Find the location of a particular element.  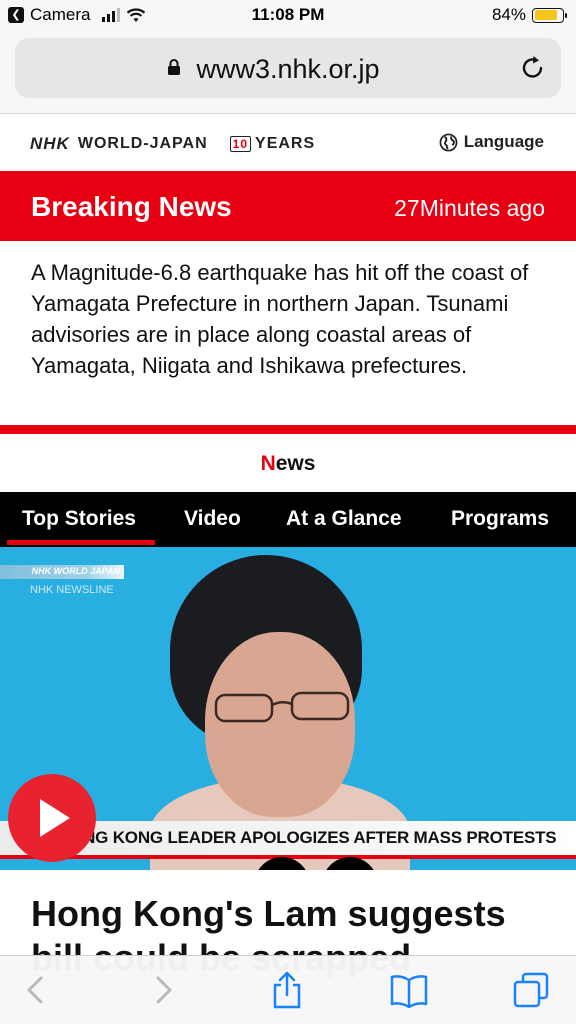

bookmarks-icon is located at coordinates (409, 990).